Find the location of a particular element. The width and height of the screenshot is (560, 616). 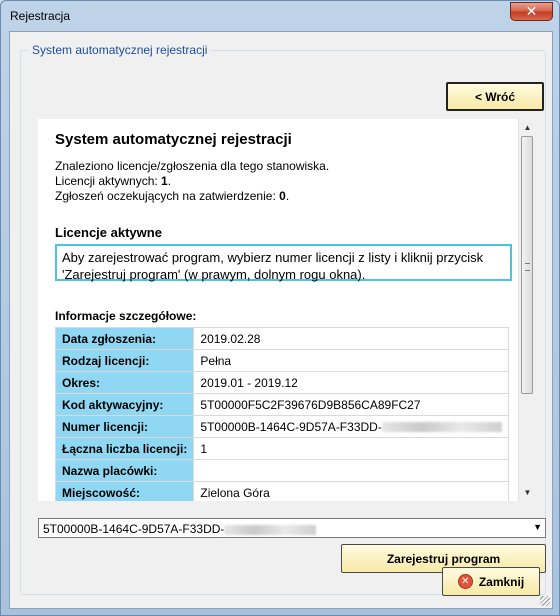

resize-grip-icon is located at coordinates (545, 601).